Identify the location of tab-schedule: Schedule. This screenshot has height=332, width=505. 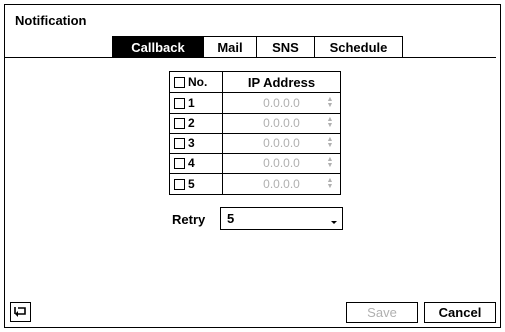
(358, 46).